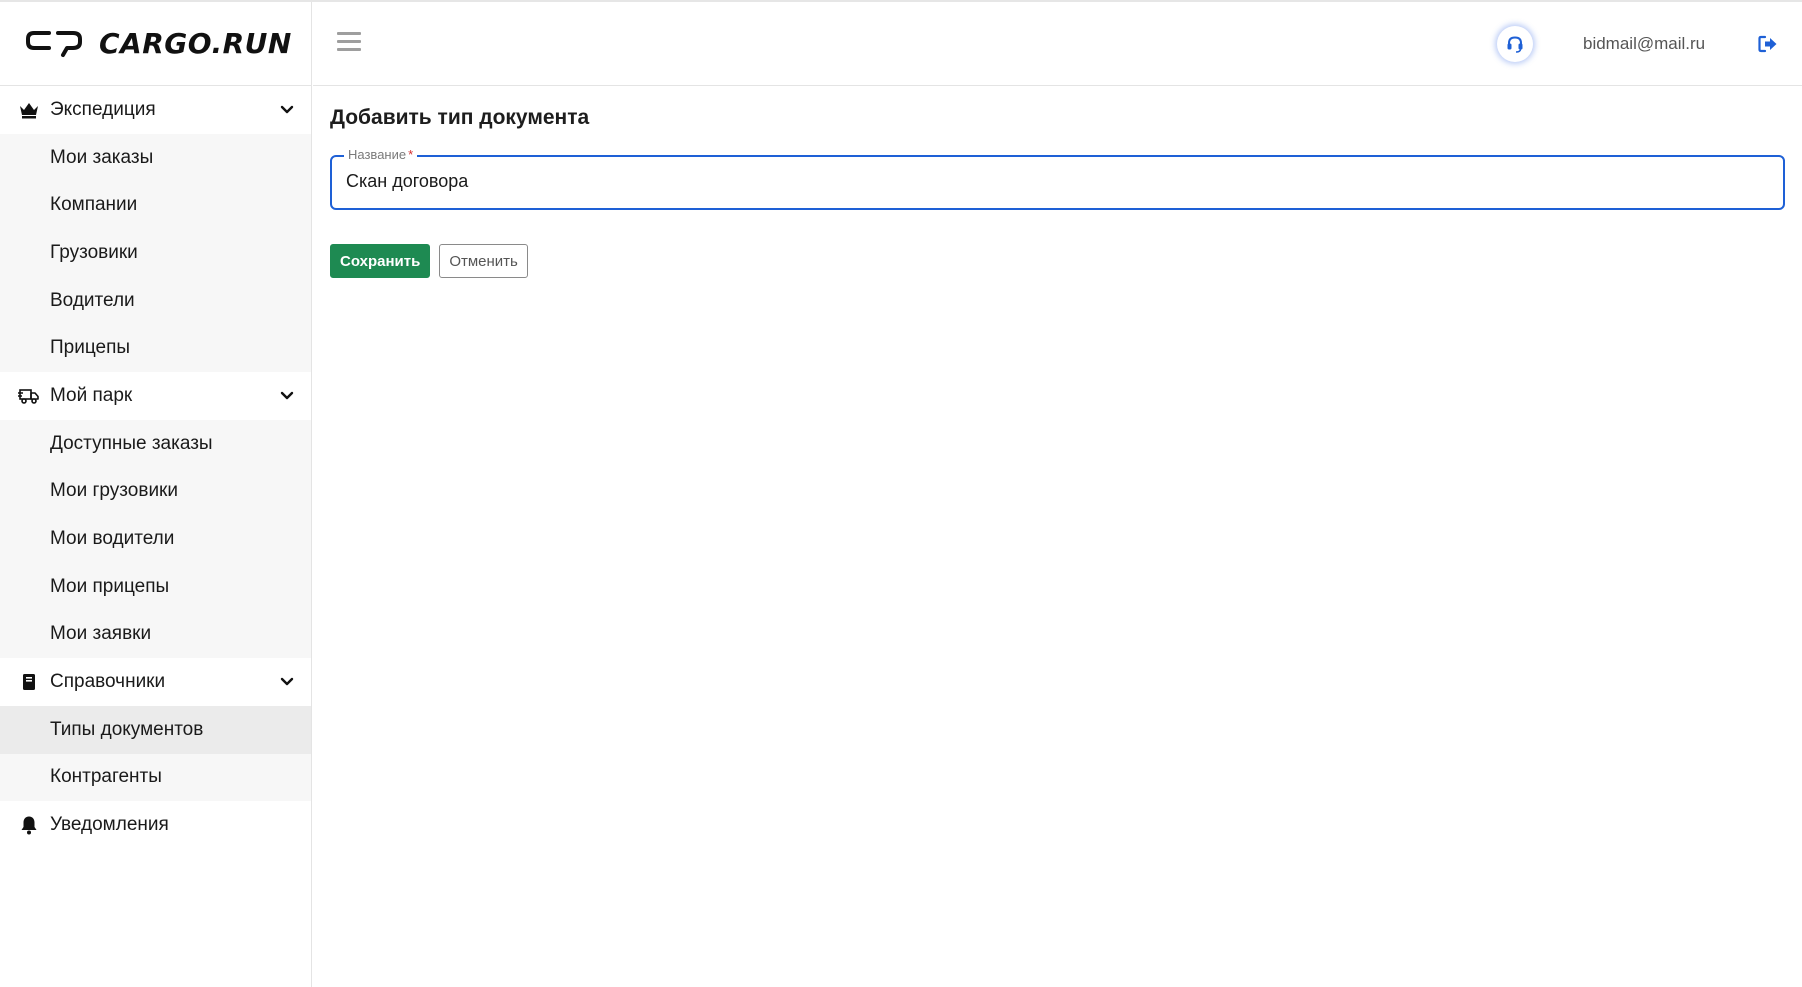 This screenshot has width=1802, height=987. What do you see at coordinates (349, 43) in the screenshot?
I see `hamburger-menu-icon` at bounding box center [349, 43].